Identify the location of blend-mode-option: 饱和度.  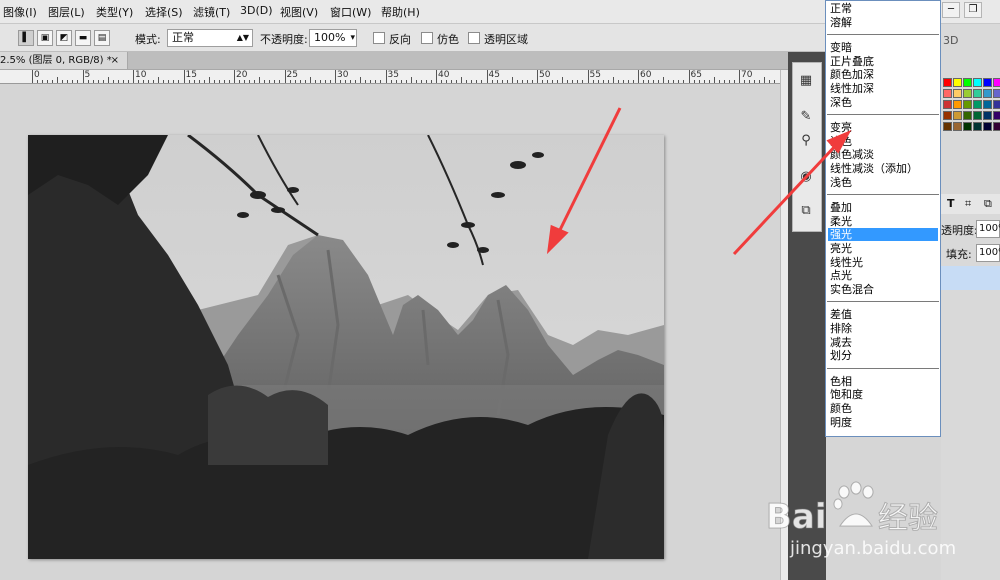
(883, 394).